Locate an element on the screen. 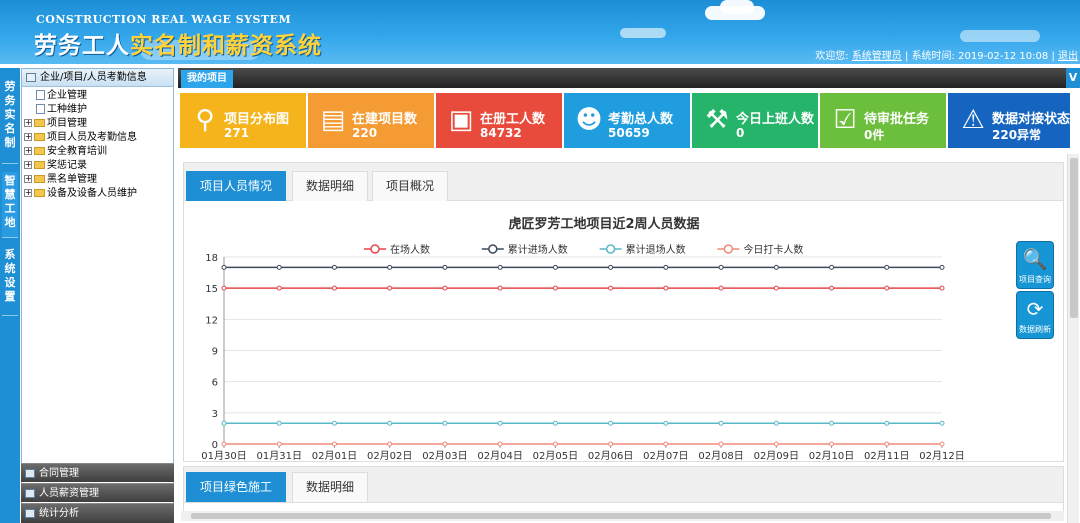 Image resolution: width=1080 pixels, height=523 pixels. menu-contract: 合同管理 is located at coordinates (97, 472).